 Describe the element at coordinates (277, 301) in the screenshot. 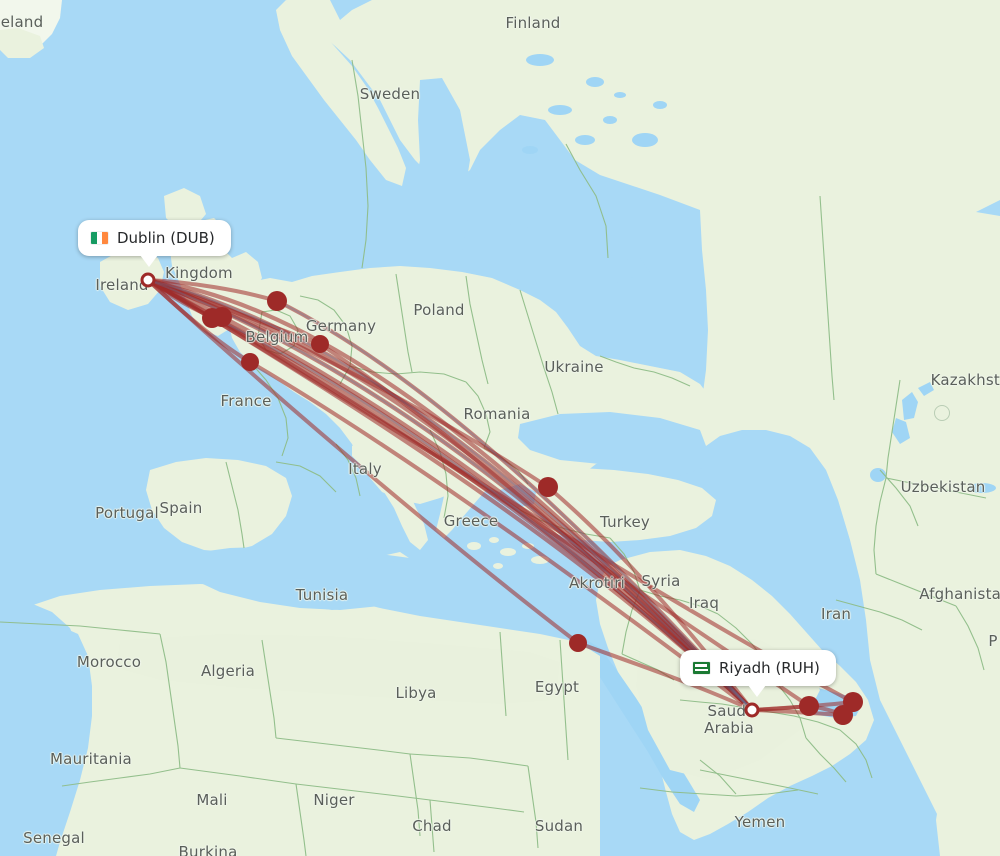

I see `waypoint-amsterdam` at that location.